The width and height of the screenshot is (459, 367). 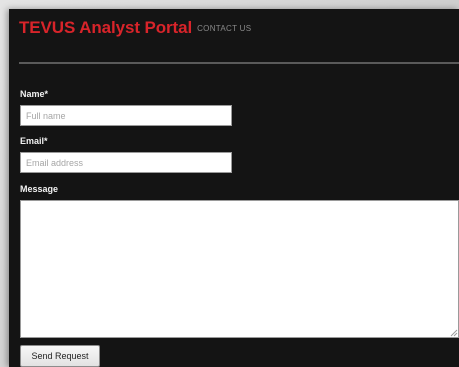 I want to click on message-label: Message, so click(x=39, y=189).